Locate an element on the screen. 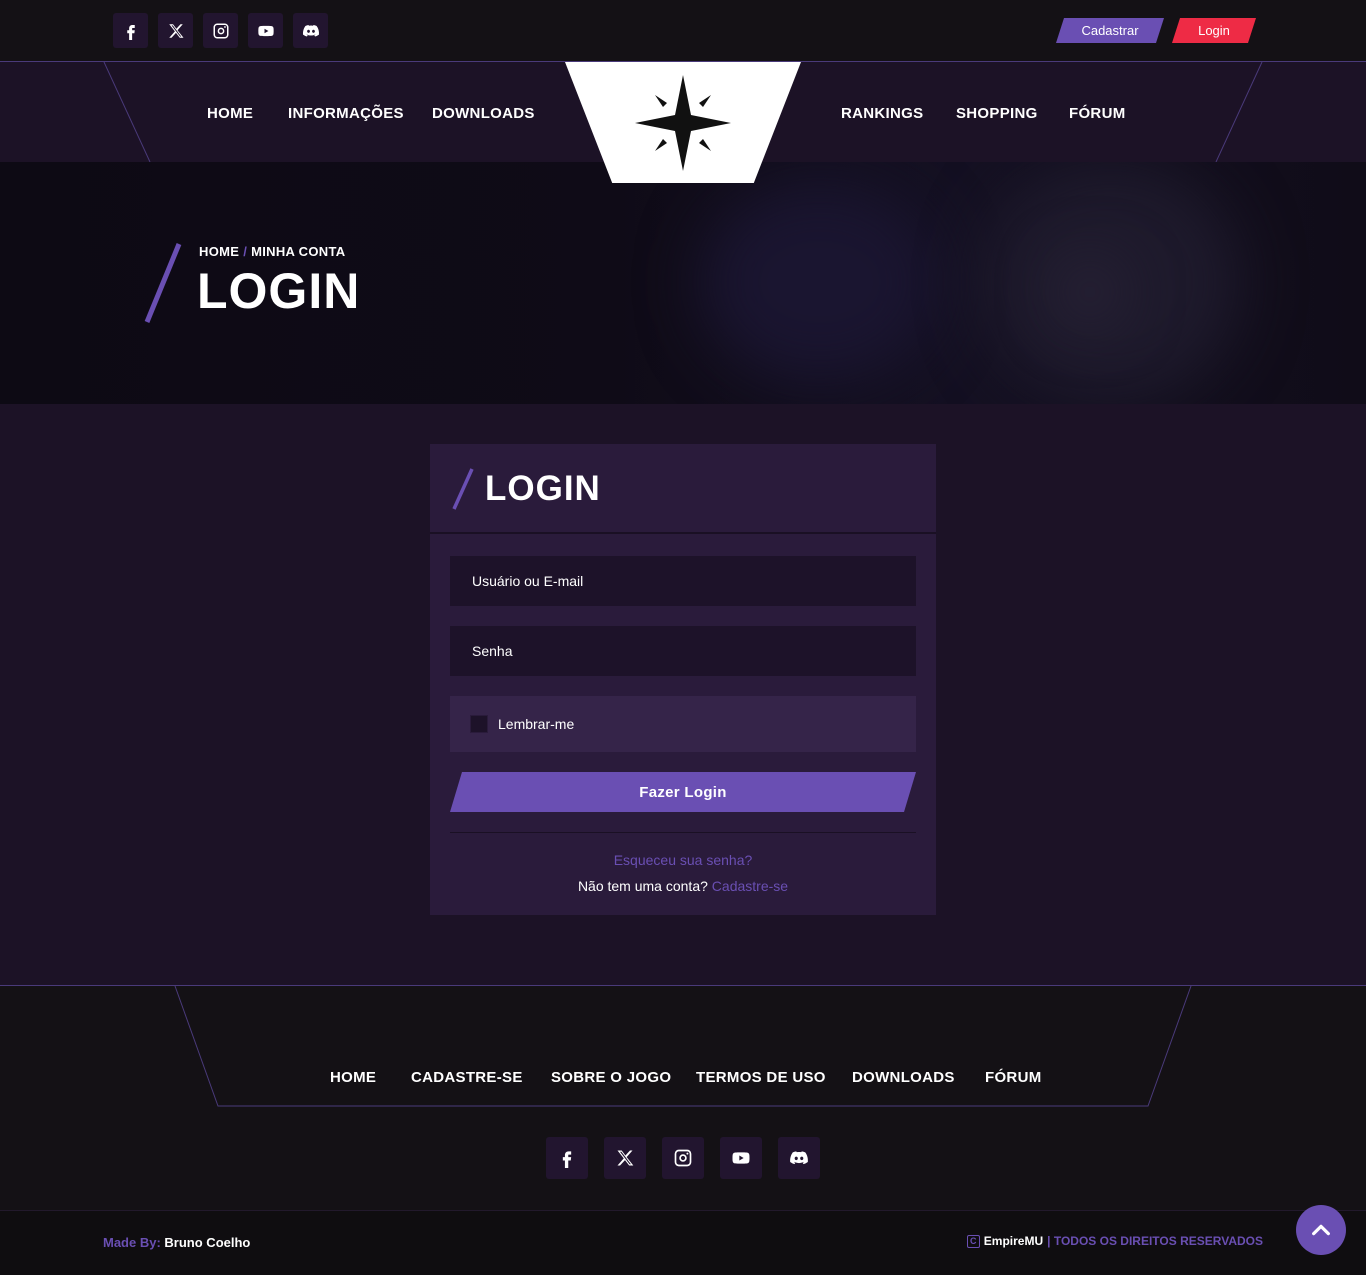 Image resolution: width=1366 pixels, height=1275 pixels. remember-me-checkbox is located at coordinates (479, 724).